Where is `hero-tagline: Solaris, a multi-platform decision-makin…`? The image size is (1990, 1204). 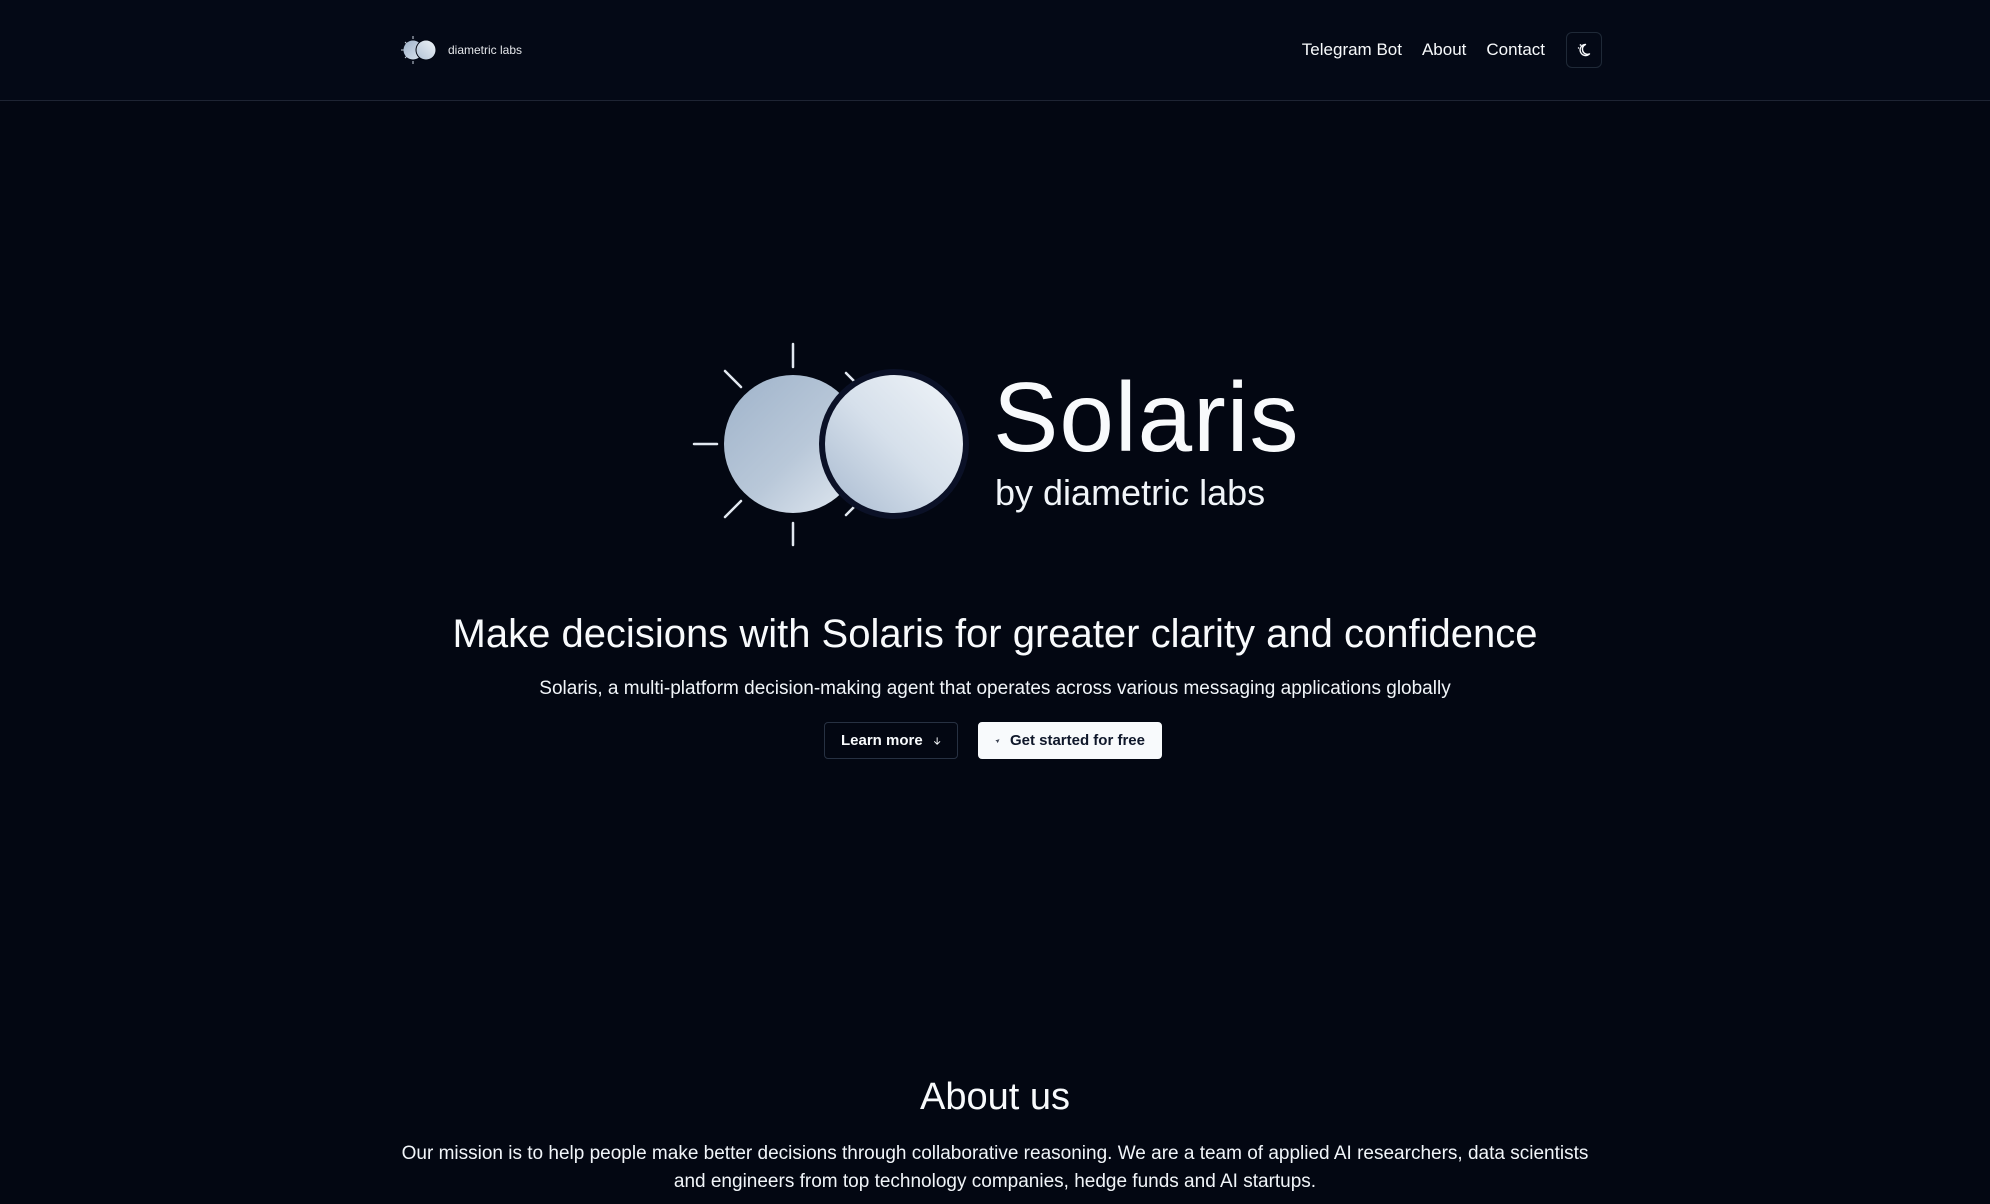
hero-tagline: Solaris, a multi-platform decision-makin… is located at coordinates (995, 688).